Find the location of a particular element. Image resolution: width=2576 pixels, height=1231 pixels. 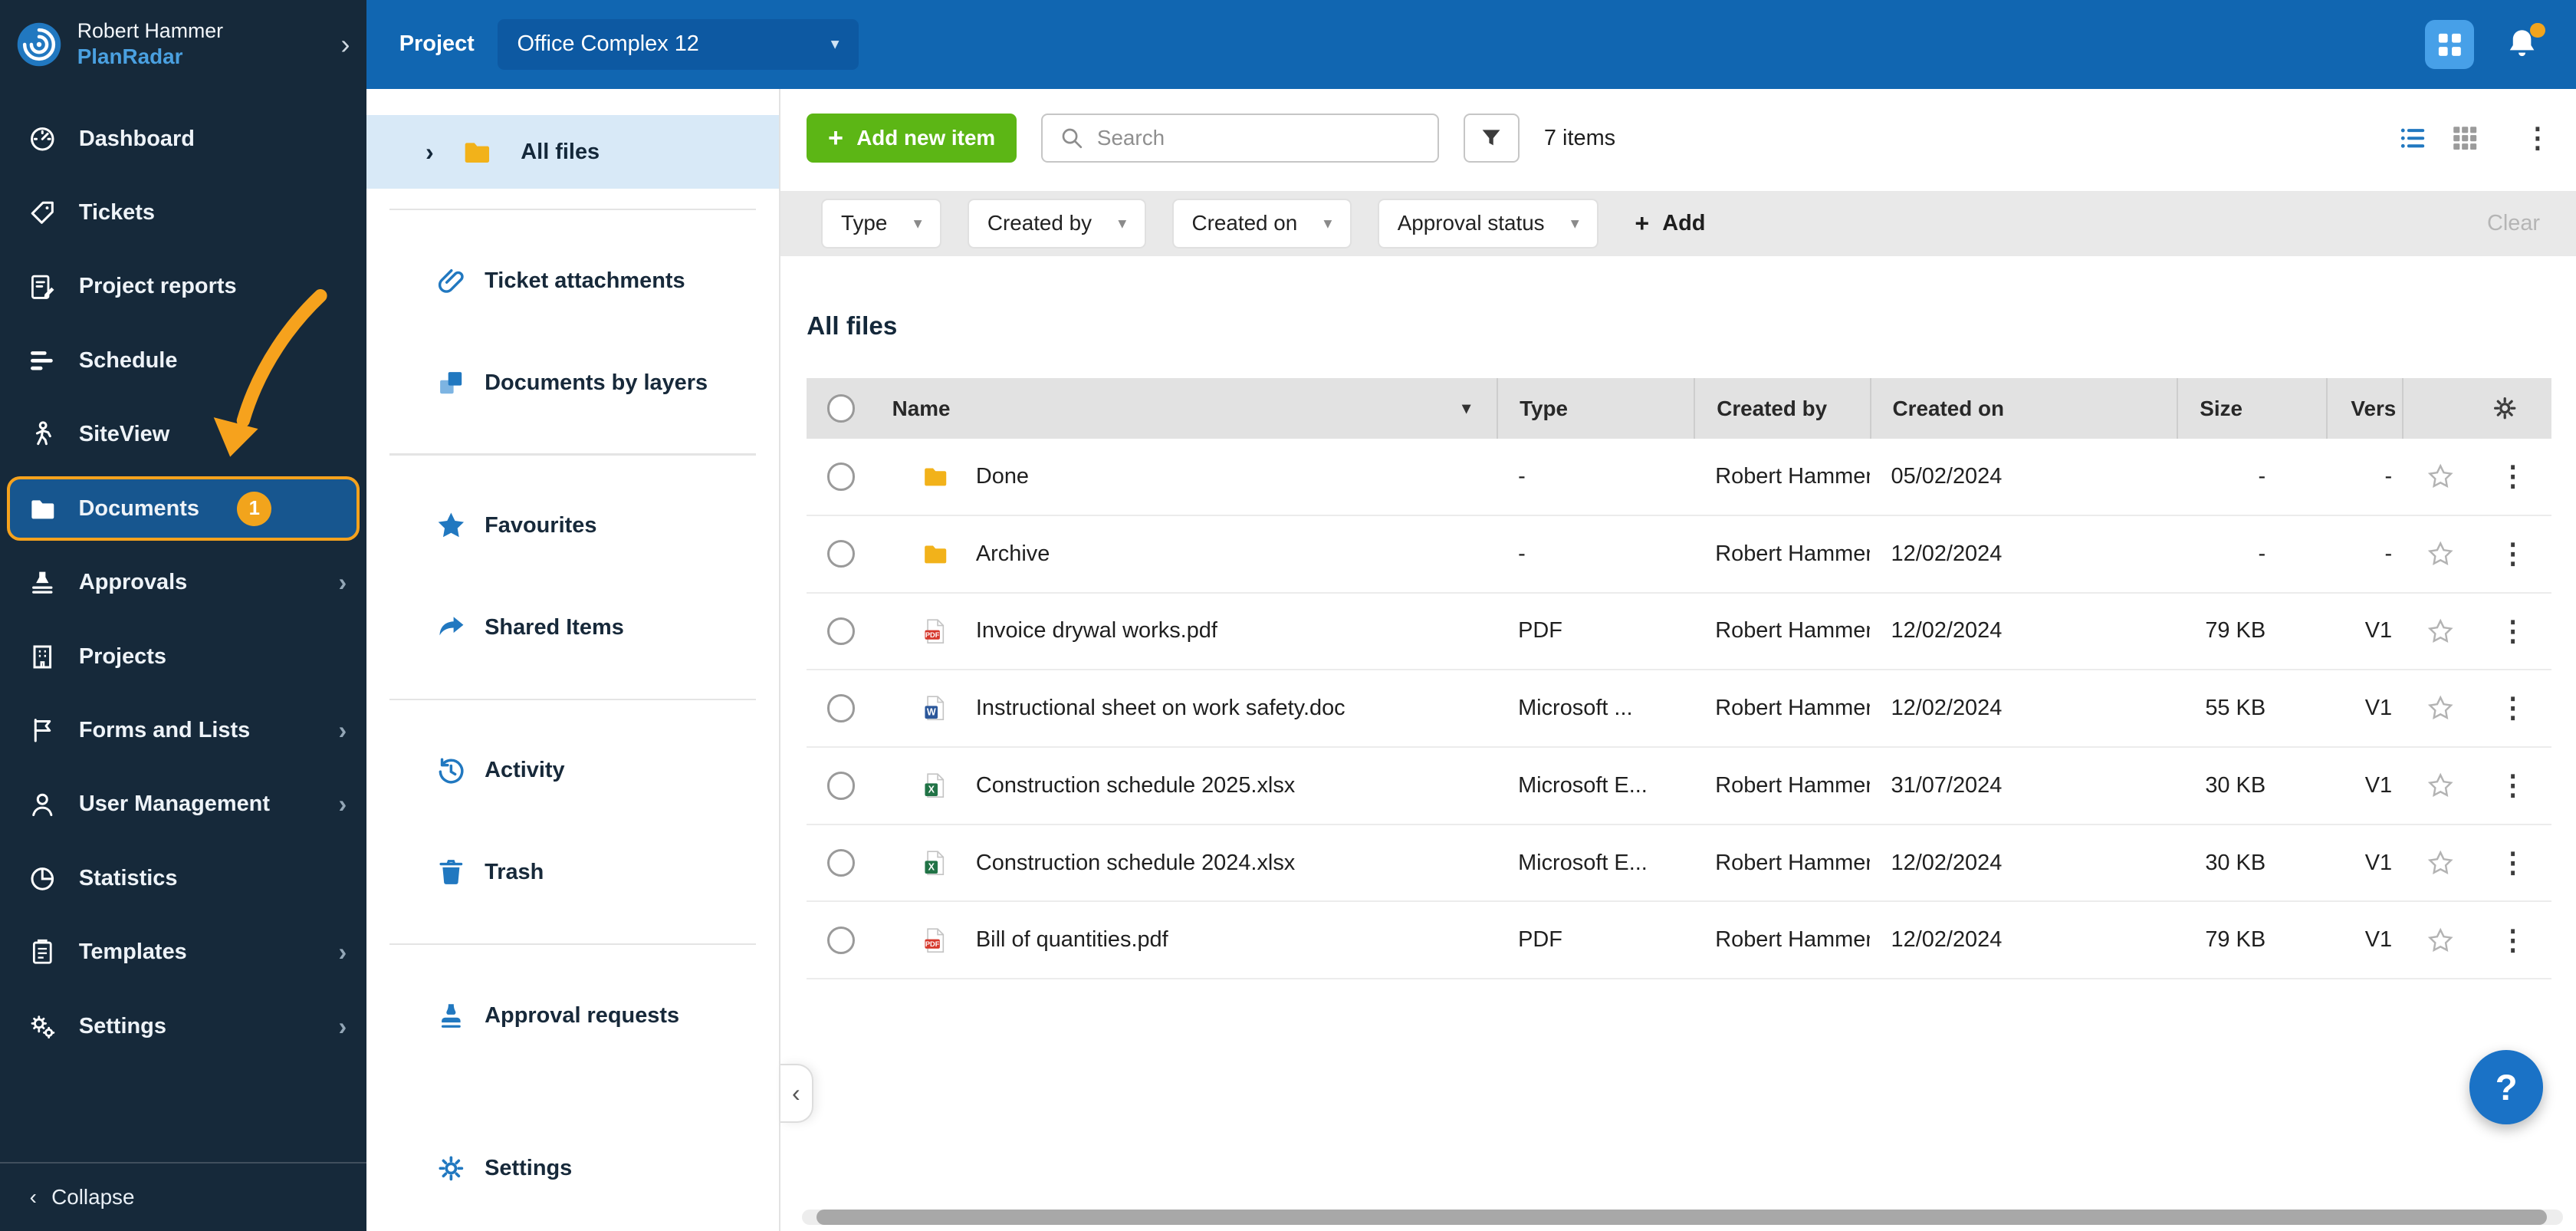

column-header-version: Vers is located at coordinates (2364, 408).